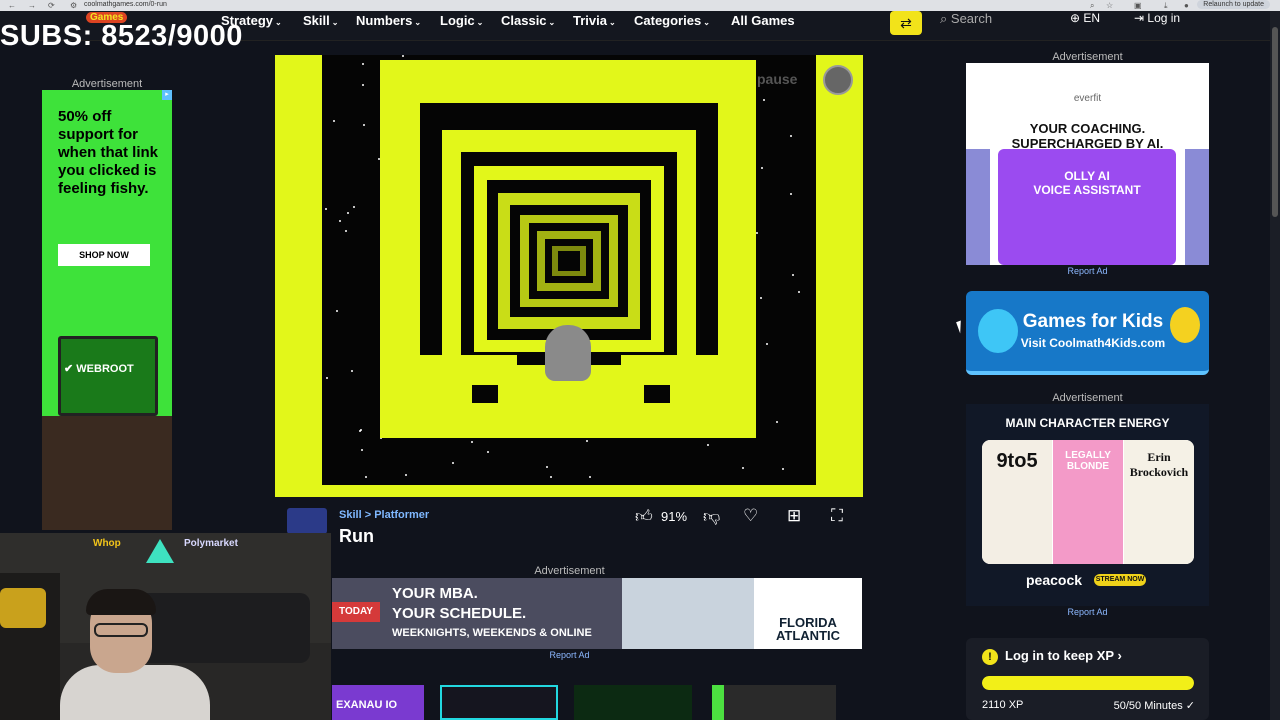 The height and width of the screenshot is (720, 1280). What do you see at coordinates (568, 353) in the screenshot?
I see `alien-runner` at bounding box center [568, 353].